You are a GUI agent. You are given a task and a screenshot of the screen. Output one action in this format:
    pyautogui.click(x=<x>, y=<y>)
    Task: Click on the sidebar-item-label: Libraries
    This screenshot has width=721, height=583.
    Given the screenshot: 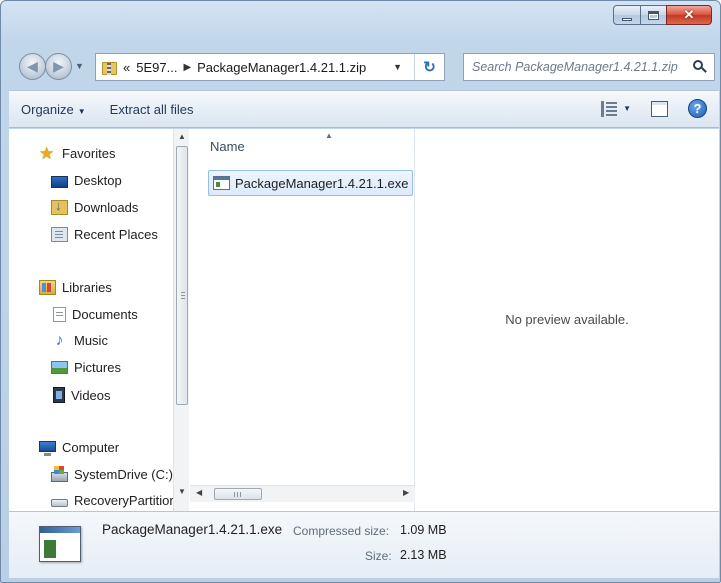 What is the action you would take?
    pyautogui.click(x=87, y=287)
    